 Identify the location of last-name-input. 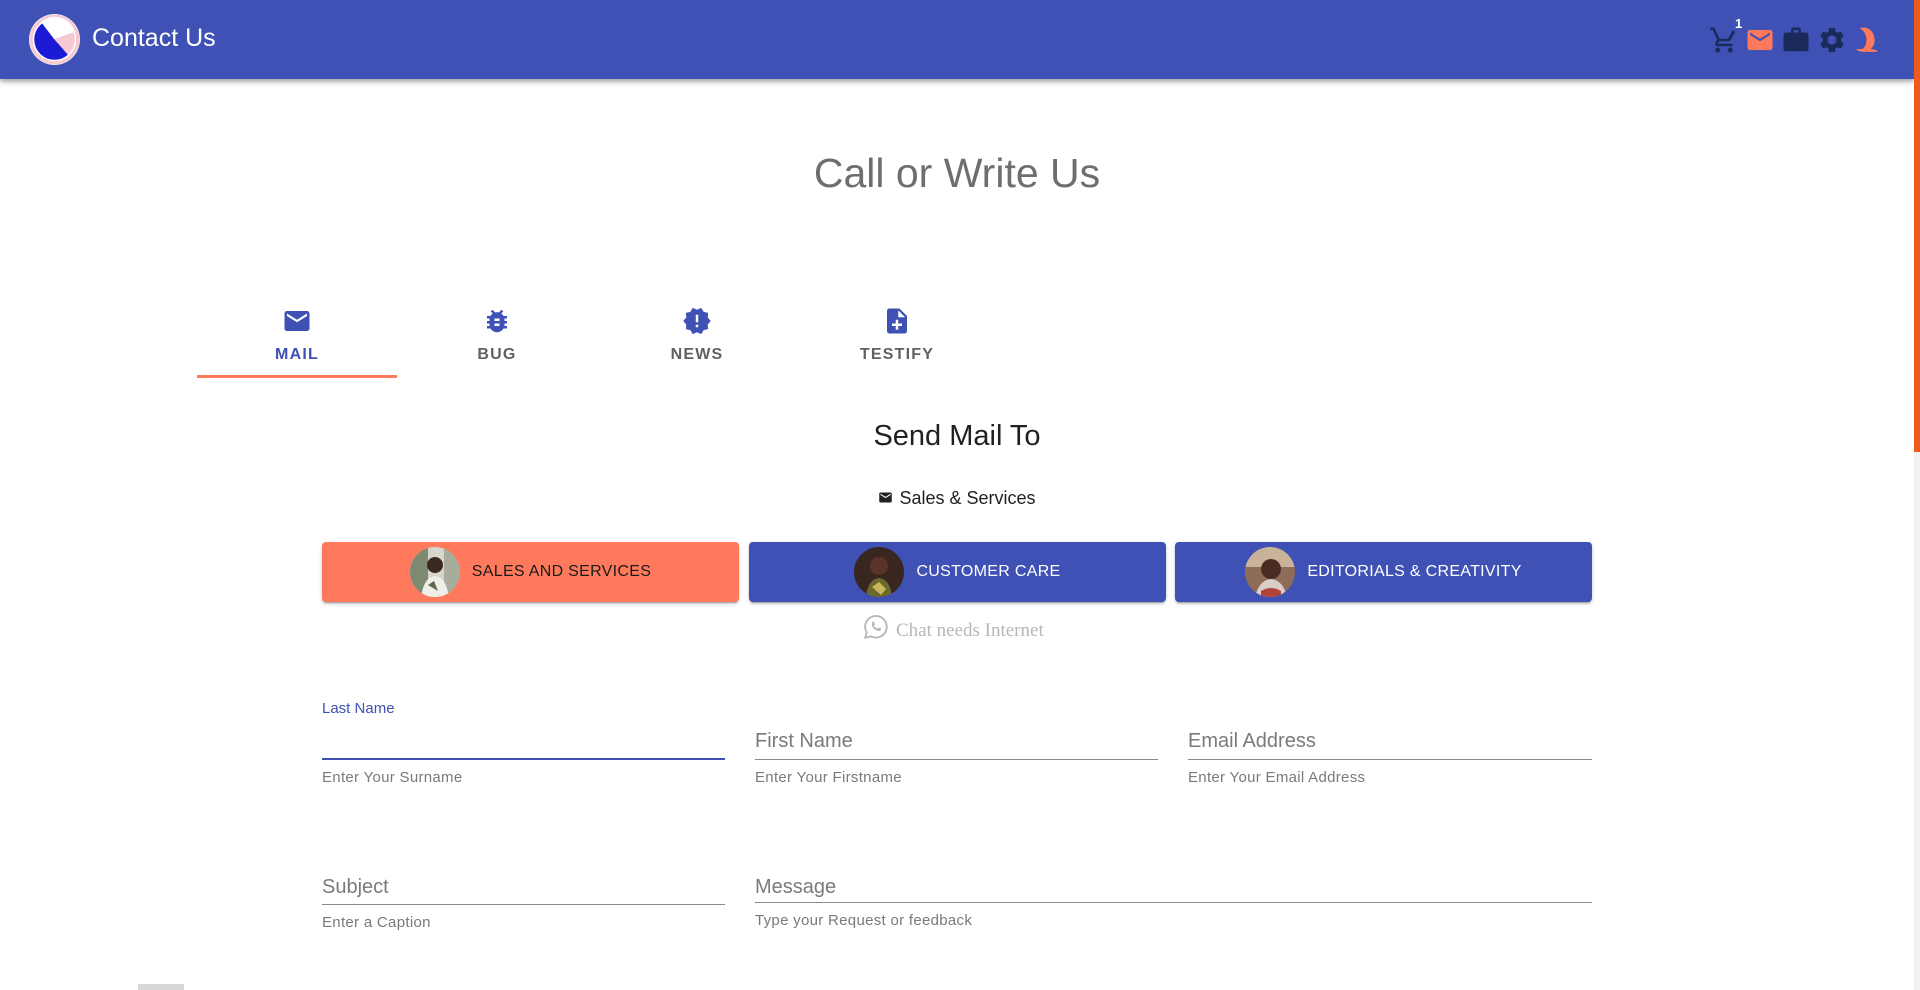
(523, 744).